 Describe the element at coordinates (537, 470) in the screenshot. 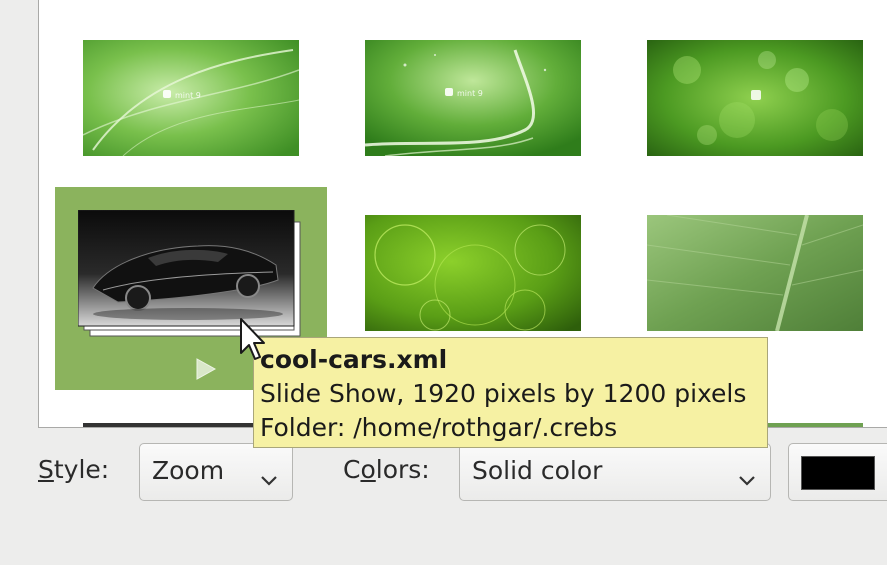

I see `colors-combo-value: Solid color` at that location.